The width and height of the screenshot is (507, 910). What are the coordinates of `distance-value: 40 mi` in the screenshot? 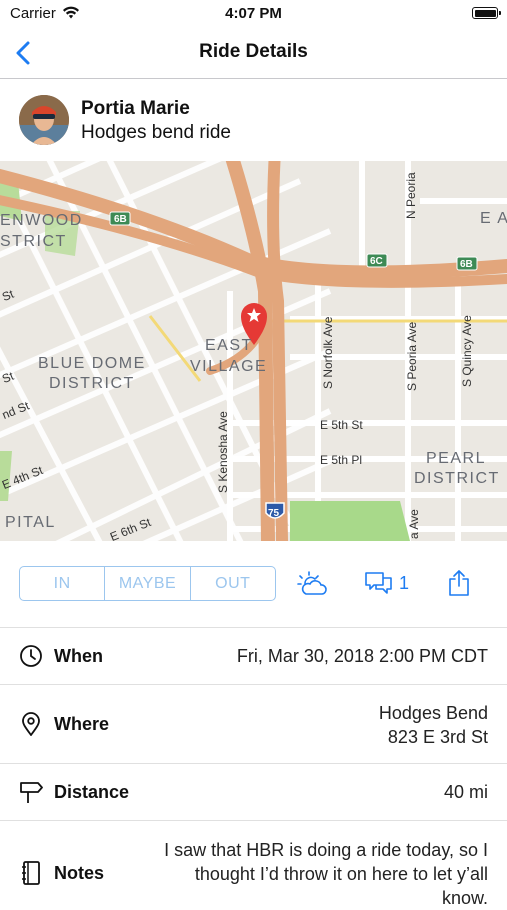 It's located at (465, 792).